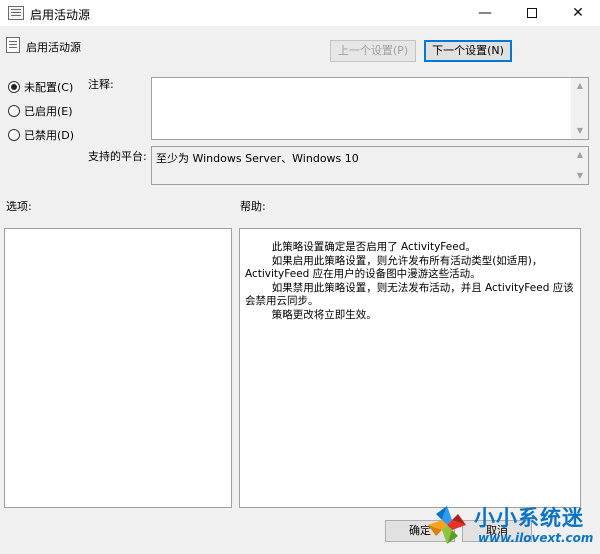 This screenshot has width=600, height=554. I want to click on platform-label: 支持的平台:, so click(117, 156).